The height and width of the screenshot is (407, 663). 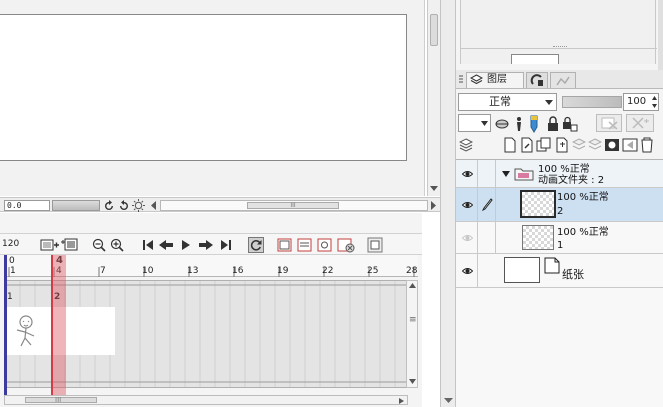 I want to click on layer-property-icon, so click(x=536, y=80).